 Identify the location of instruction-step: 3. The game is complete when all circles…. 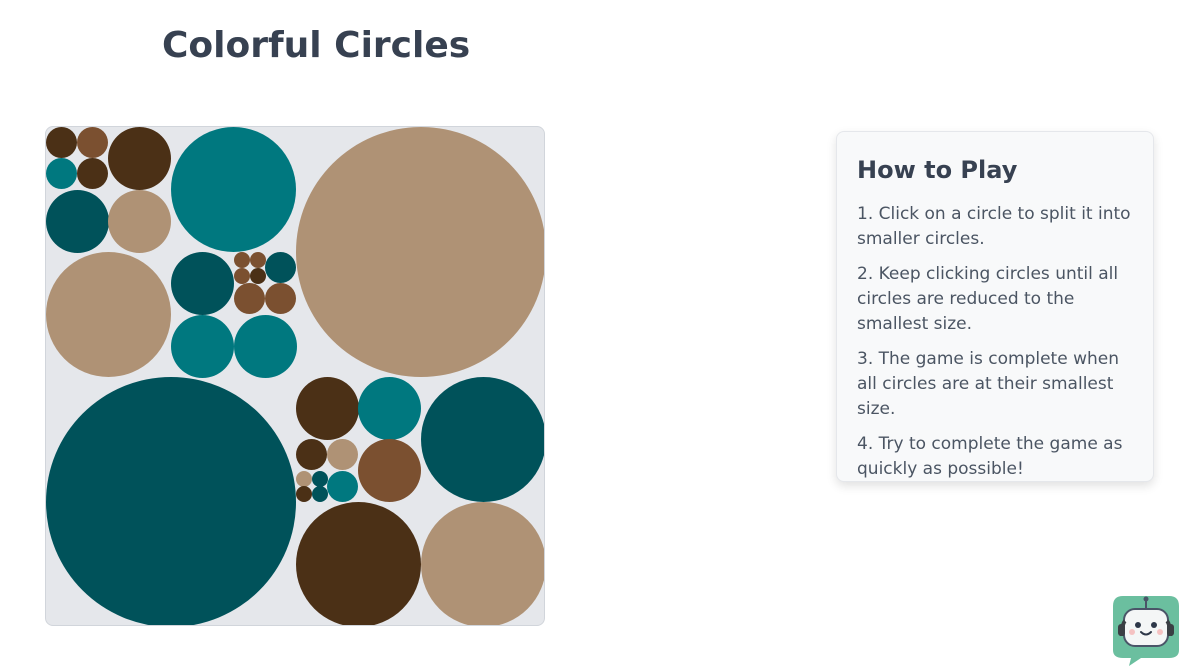
(988, 384).